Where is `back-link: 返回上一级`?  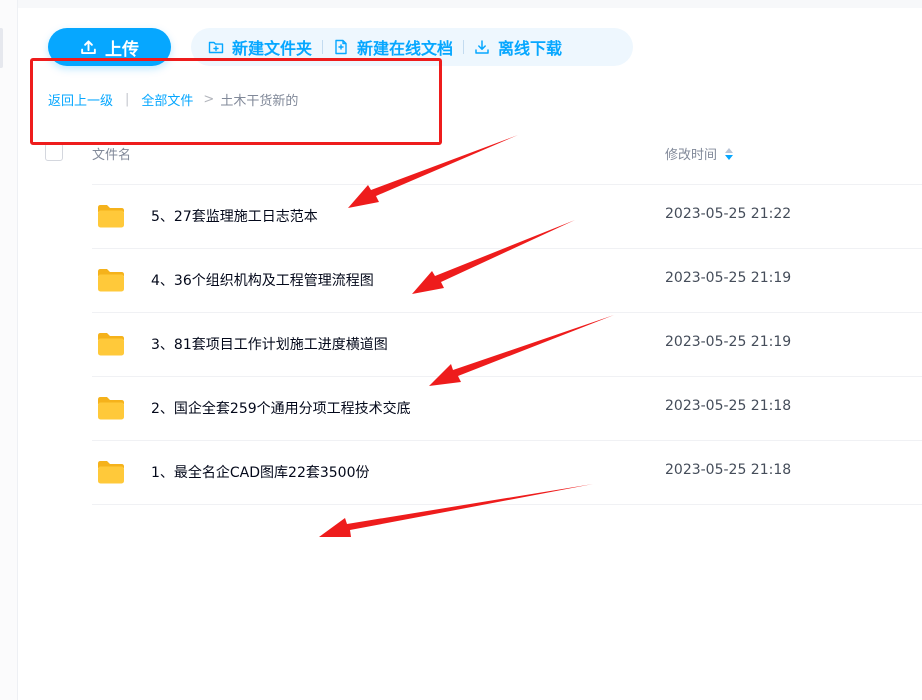 back-link: 返回上一级 is located at coordinates (80, 99).